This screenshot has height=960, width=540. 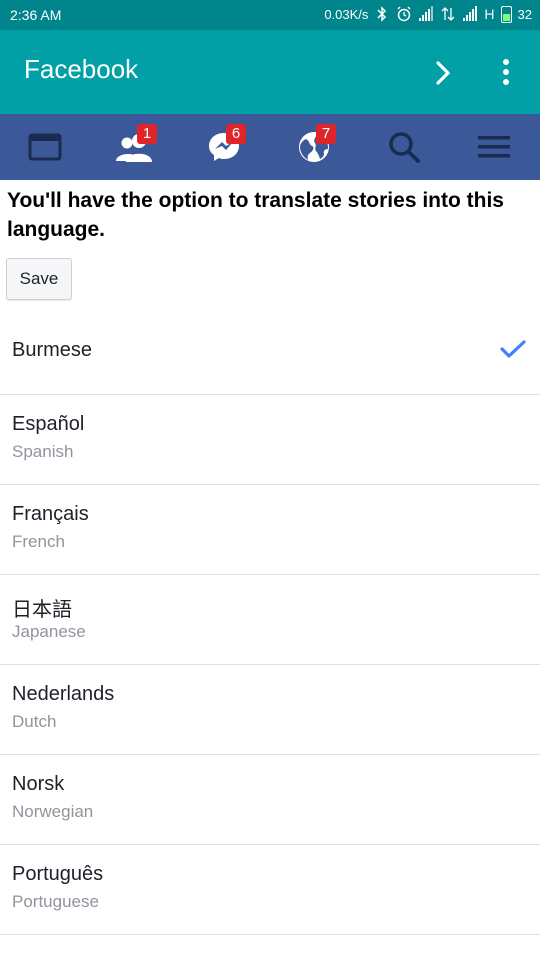 I want to click on search-icon, so click(x=404, y=147).